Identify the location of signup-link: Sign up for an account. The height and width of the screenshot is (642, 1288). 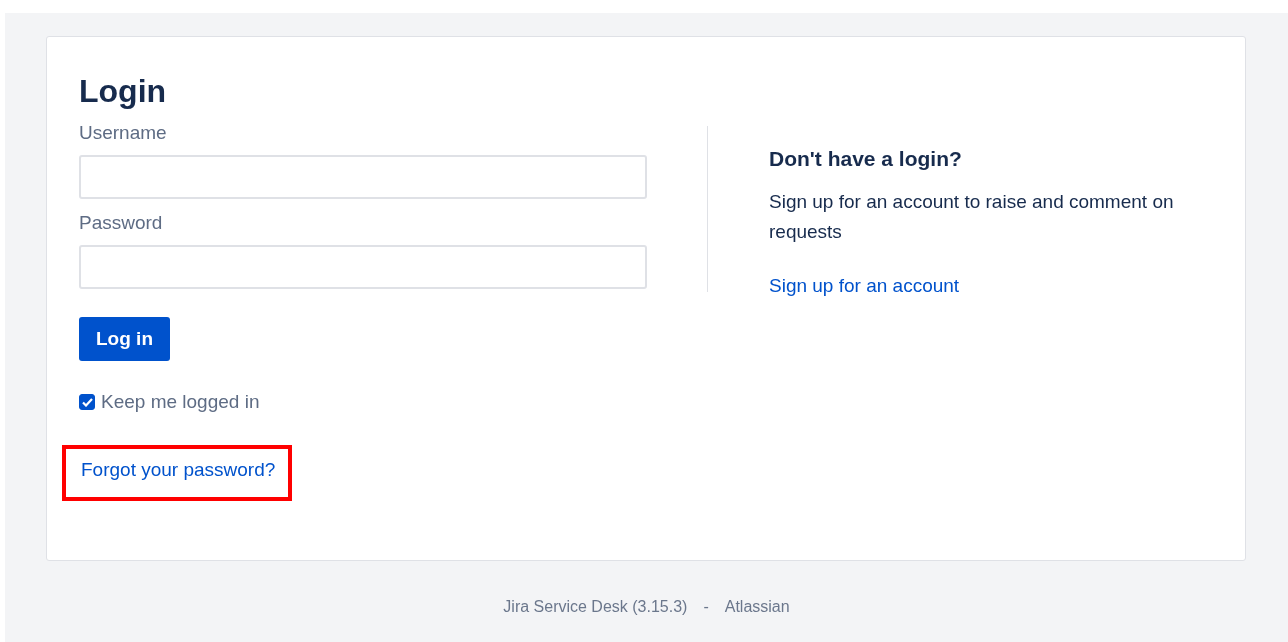
(864, 285).